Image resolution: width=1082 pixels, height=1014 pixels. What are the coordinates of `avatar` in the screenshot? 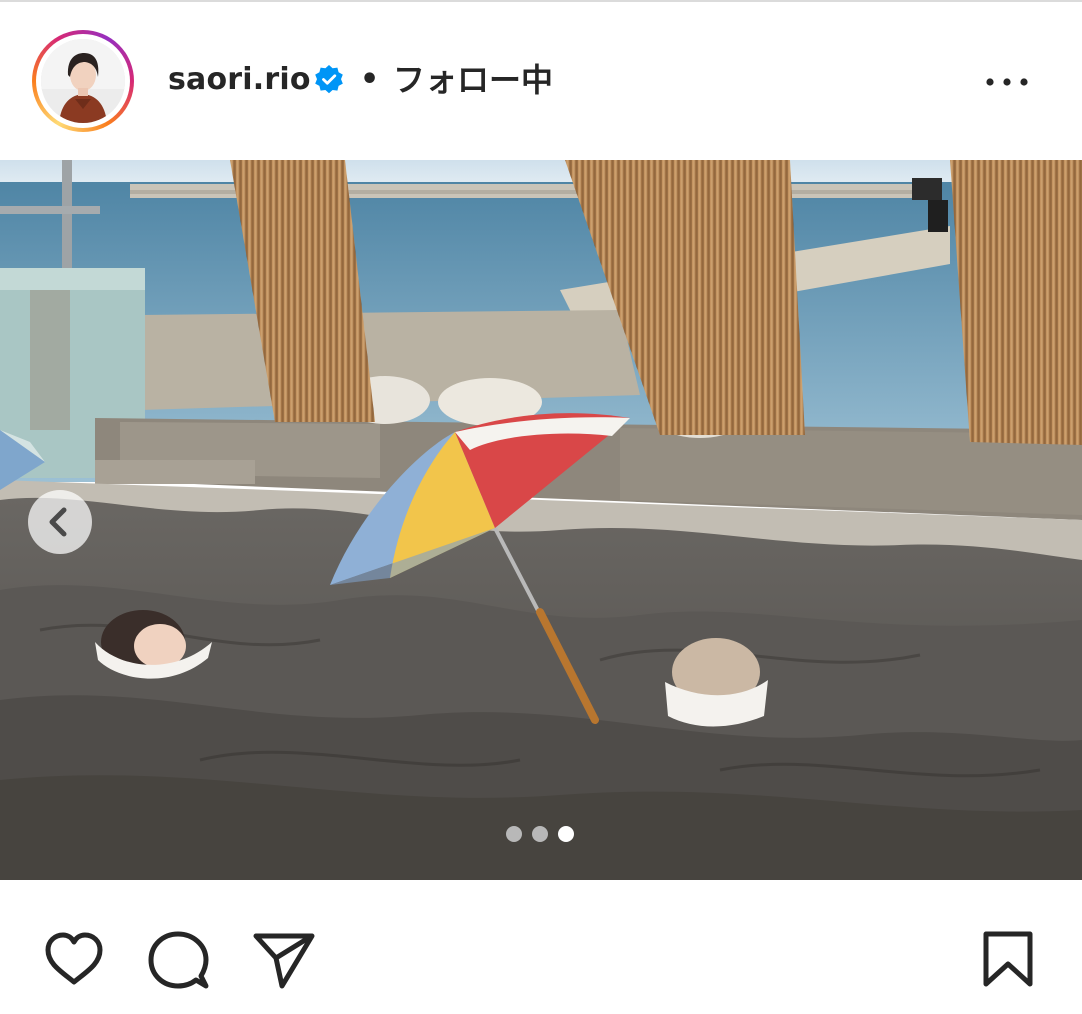 It's located at (83, 81).